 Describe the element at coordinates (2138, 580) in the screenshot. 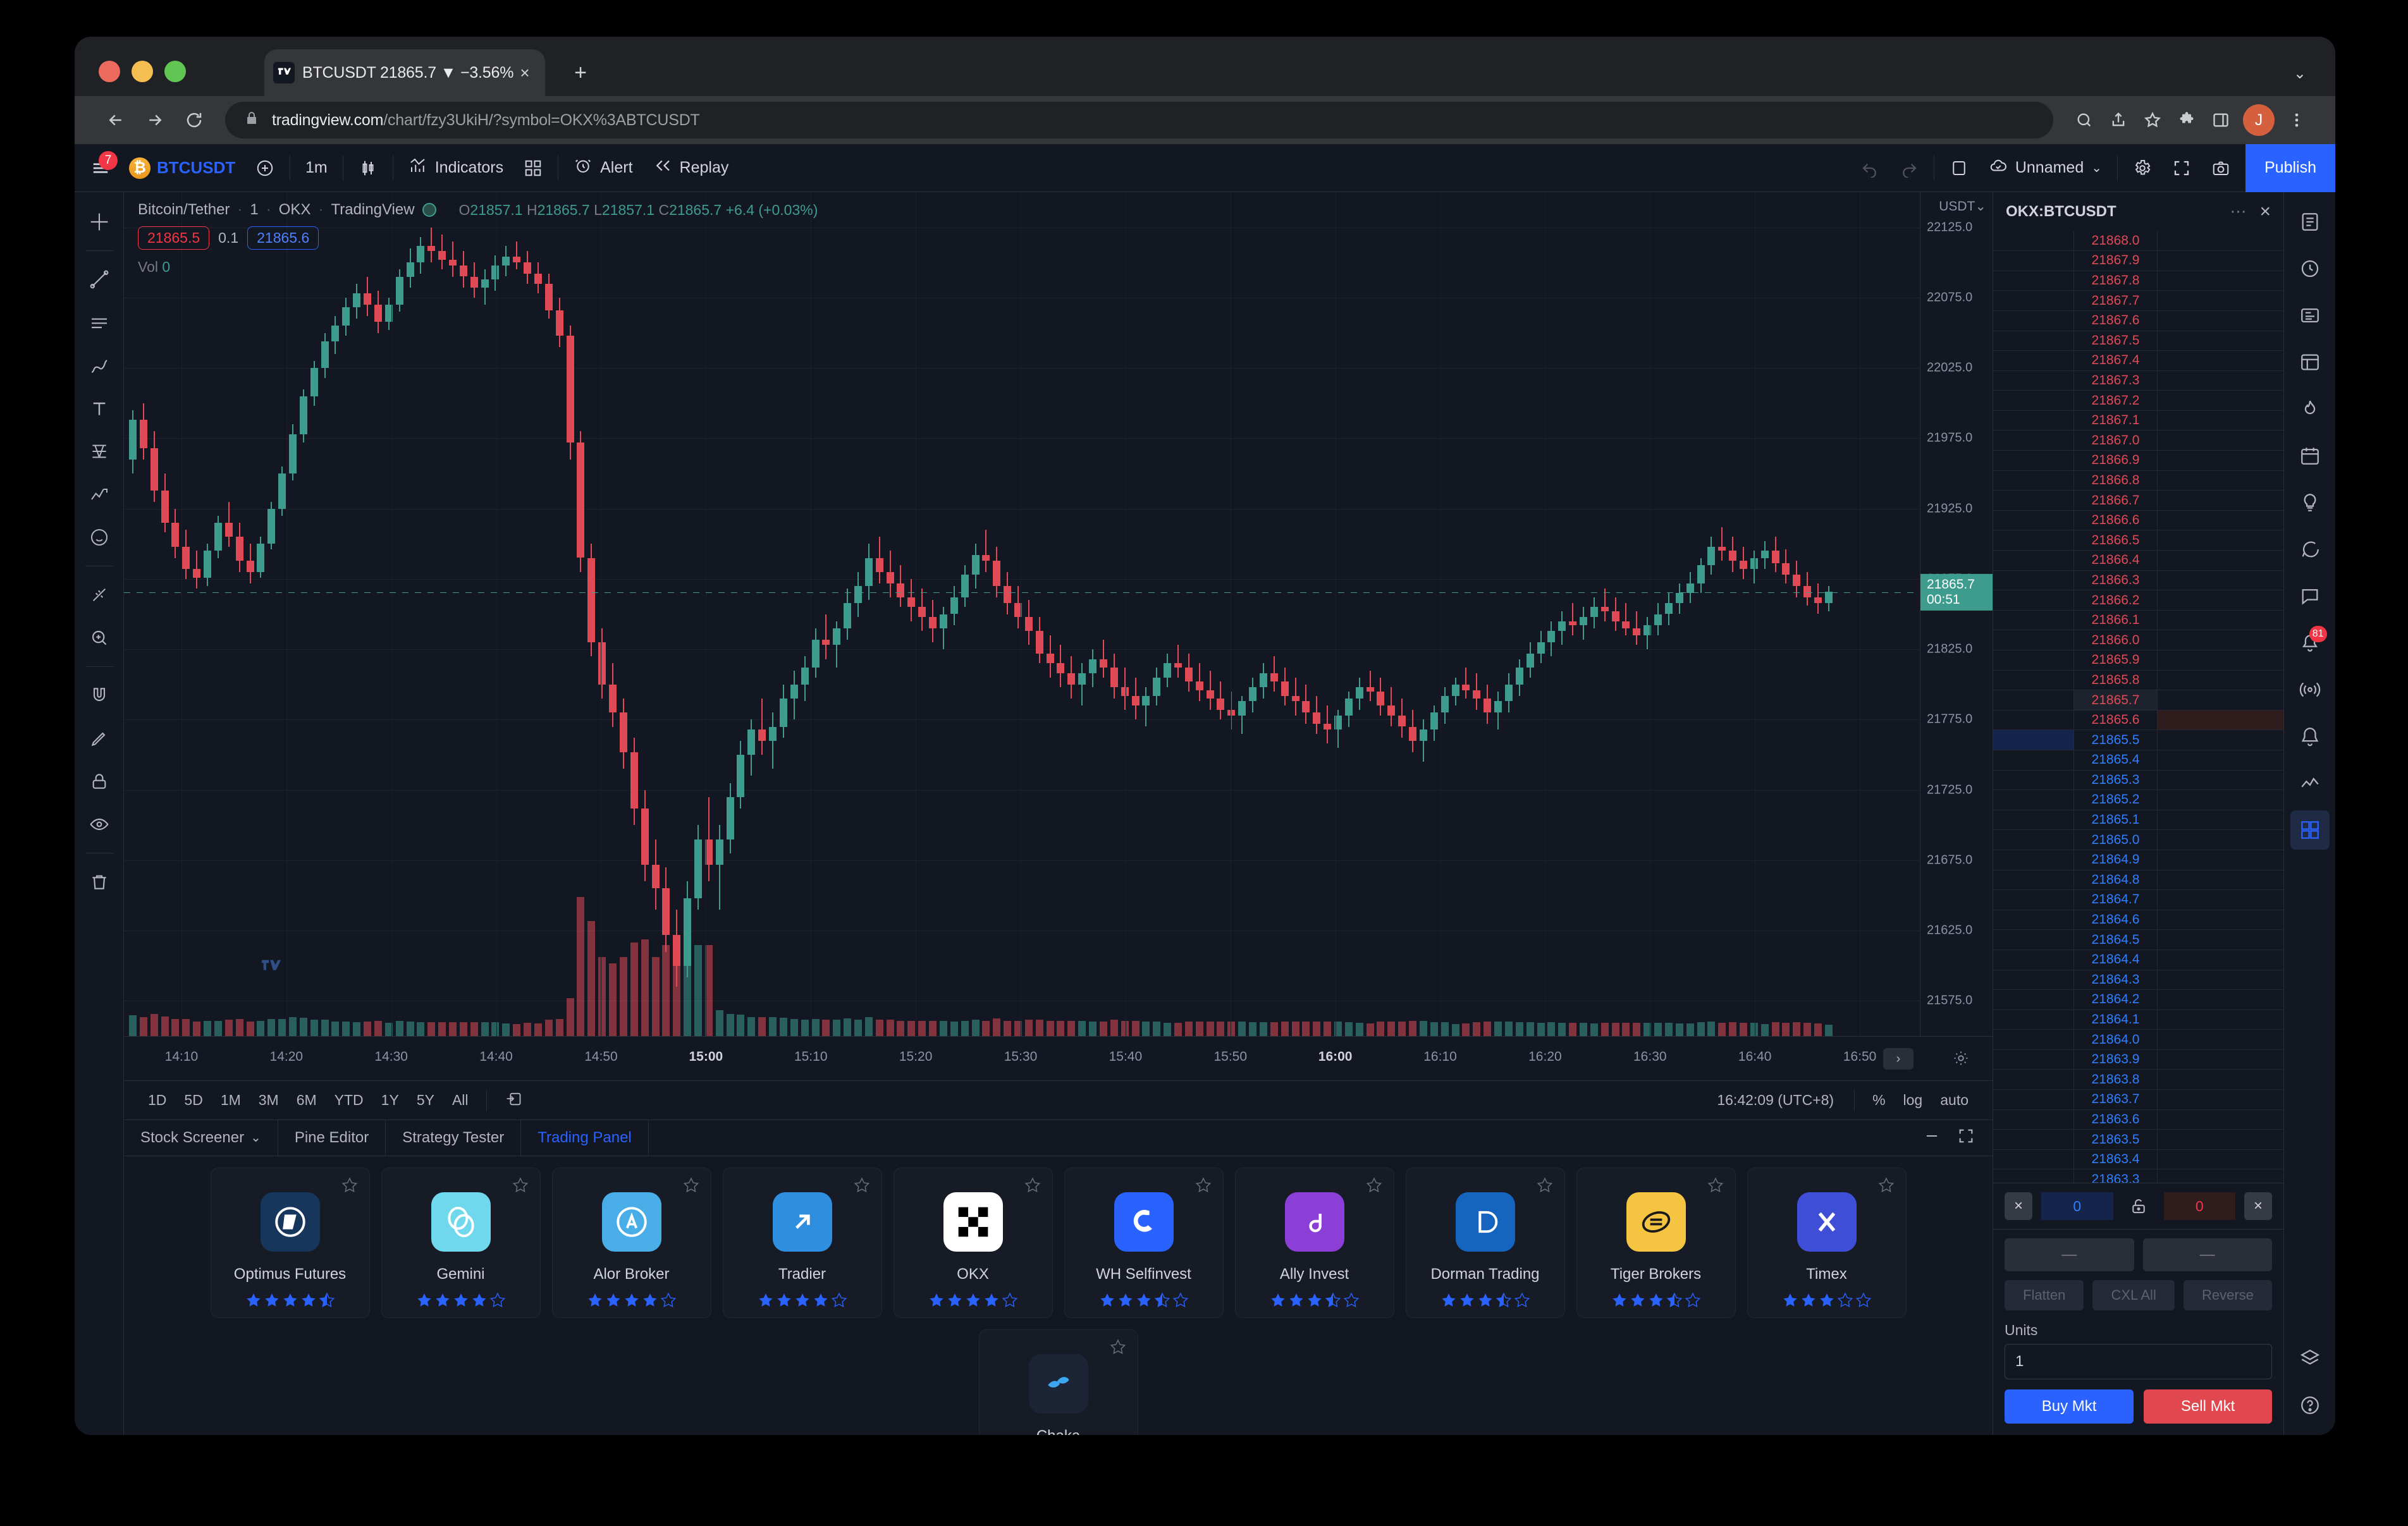

I see `dom-row: 21866.3` at that location.